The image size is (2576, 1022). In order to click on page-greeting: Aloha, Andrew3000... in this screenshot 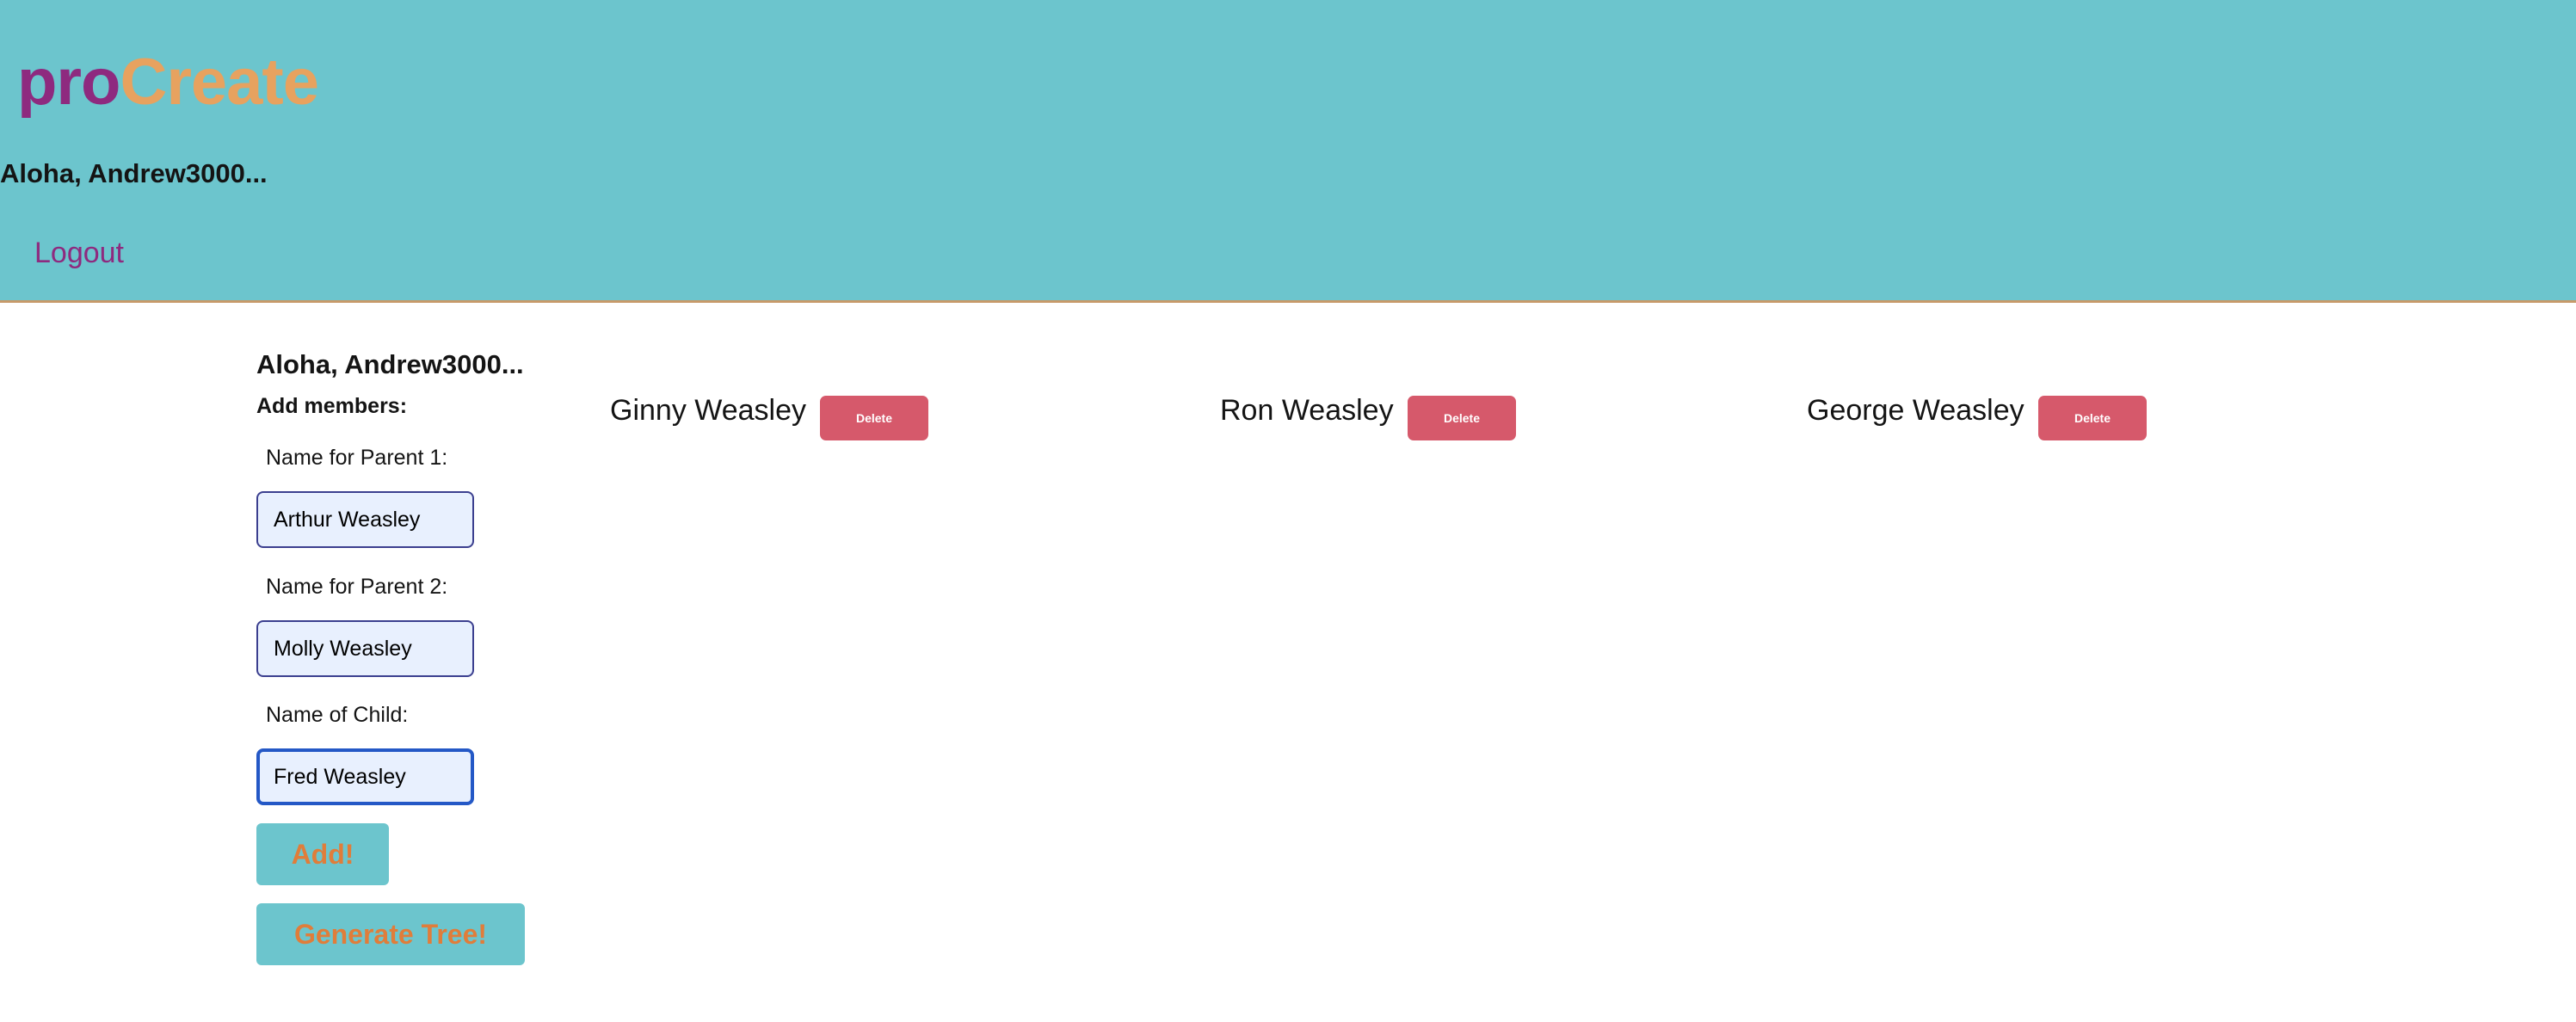, I will do `click(390, 364)`.